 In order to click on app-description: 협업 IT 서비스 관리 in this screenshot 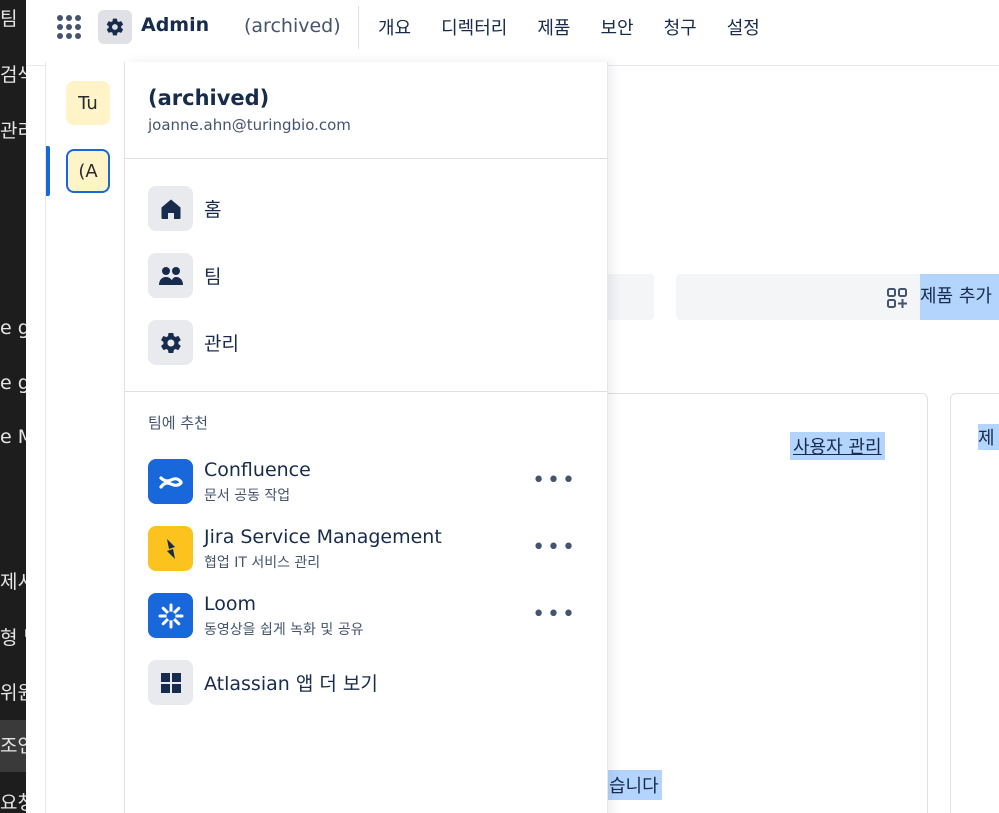, I will do `click(262, 562)`.